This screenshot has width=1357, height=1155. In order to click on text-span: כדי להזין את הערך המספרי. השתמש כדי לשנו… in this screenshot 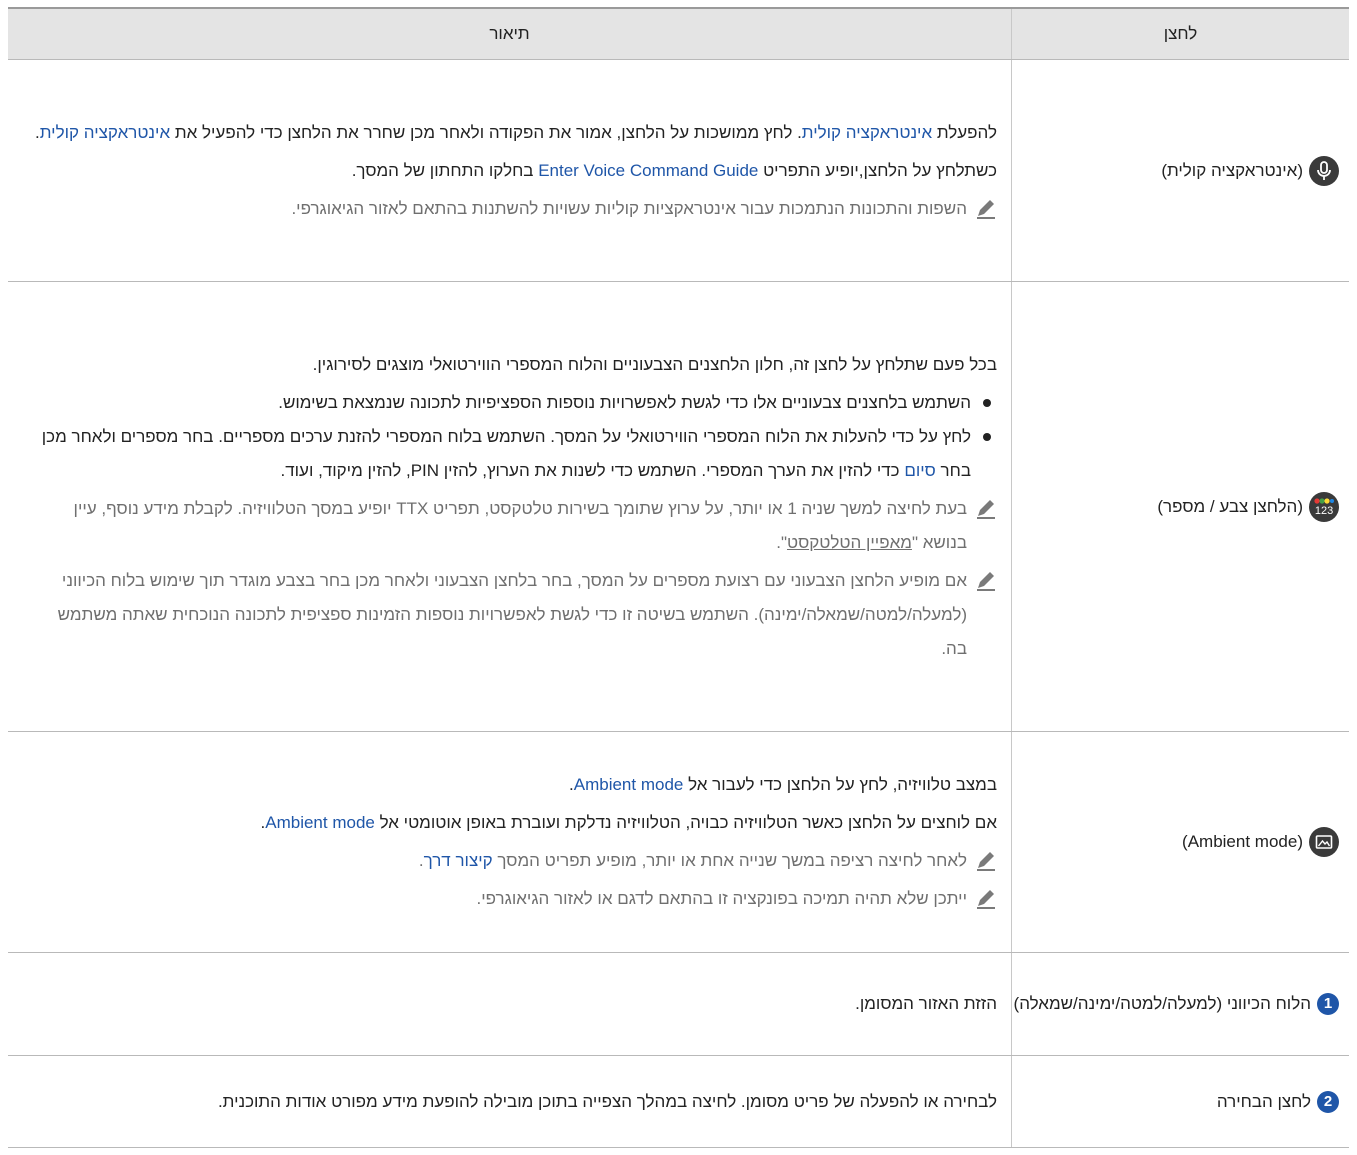, I will do `click(592, 470)`.